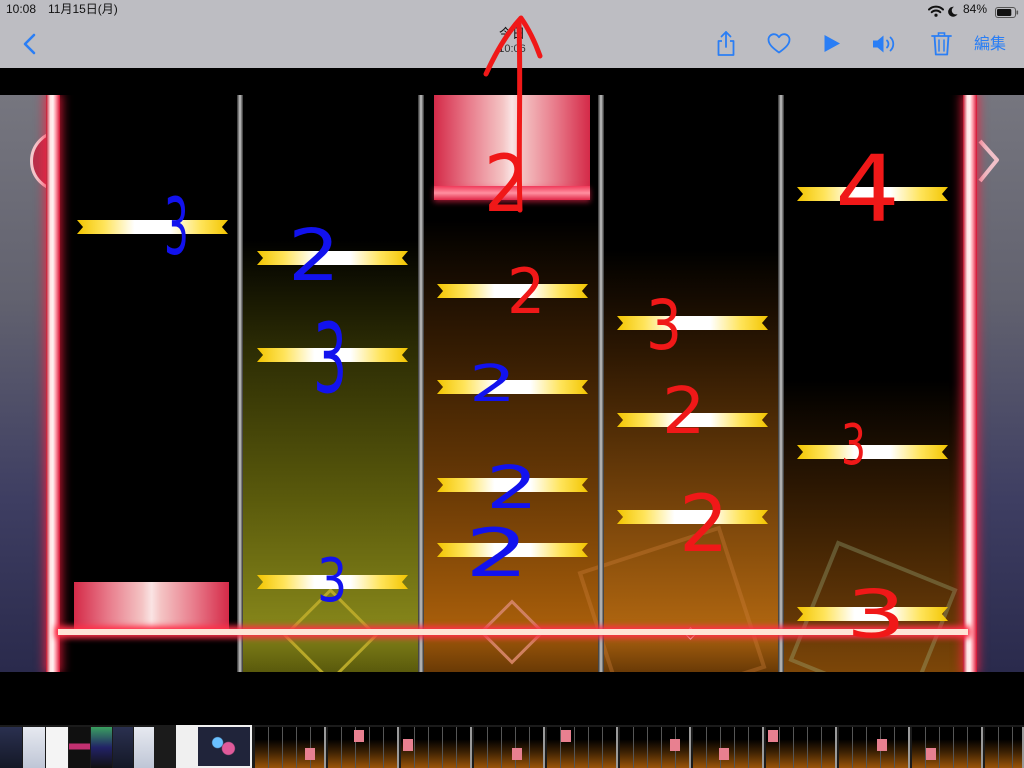 This screenshot has height=768, width=1024. Describe the element at coordinates (975, 9) in the screenshot. I see `battery-percent: 84%` at that location.